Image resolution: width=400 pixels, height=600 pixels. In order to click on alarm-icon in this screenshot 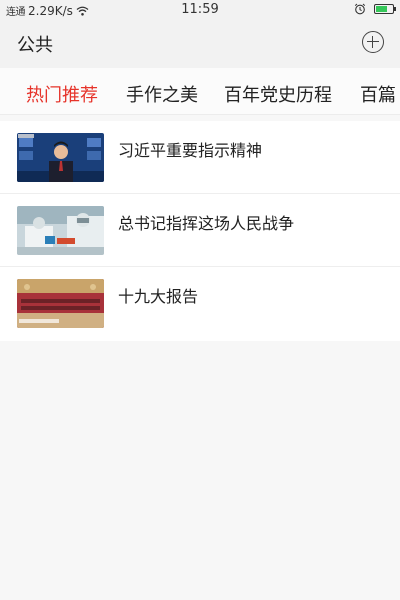, I will do `click(360, 9)`.